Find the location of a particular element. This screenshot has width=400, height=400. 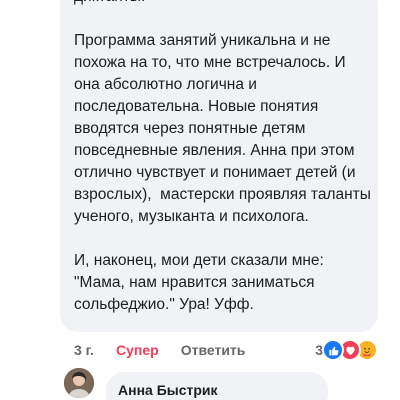

thumbs-up-glyph is located at coordinates (333, 350).